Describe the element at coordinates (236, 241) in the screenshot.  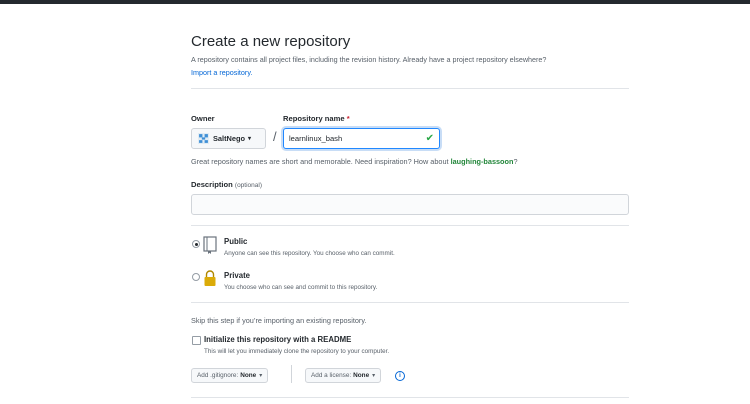
I see `public-title: Public` at that location.